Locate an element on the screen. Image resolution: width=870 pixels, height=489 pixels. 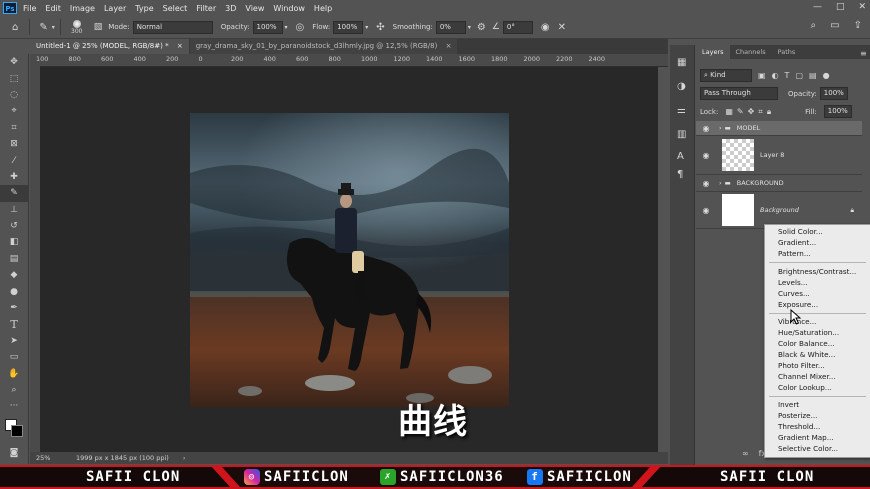
brush-settings-icon: ▧ is located at coordinates (98, 27).